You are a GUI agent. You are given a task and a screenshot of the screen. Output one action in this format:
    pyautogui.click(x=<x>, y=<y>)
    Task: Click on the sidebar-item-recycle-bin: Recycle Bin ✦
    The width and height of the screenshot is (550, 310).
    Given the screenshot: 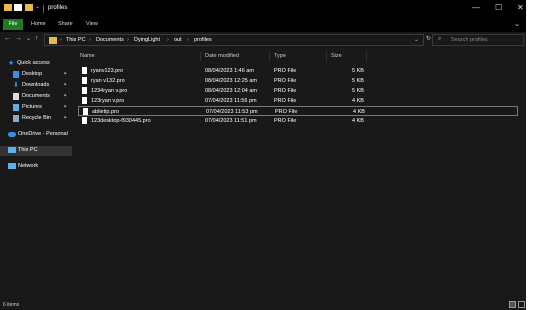 What is the action you would take?
    pyautogui.click(x=36, y=119)
    